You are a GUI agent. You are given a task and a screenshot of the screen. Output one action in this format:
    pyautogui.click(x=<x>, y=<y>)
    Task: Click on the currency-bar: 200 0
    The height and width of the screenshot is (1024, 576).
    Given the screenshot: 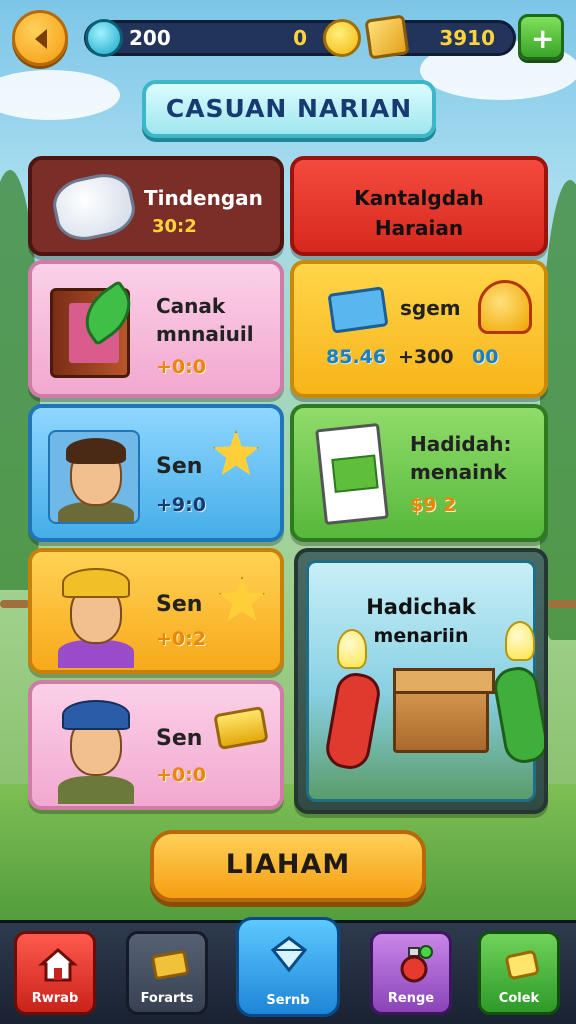 What is the action you would take?
    pyautogui.click(x=222, y=38)
    